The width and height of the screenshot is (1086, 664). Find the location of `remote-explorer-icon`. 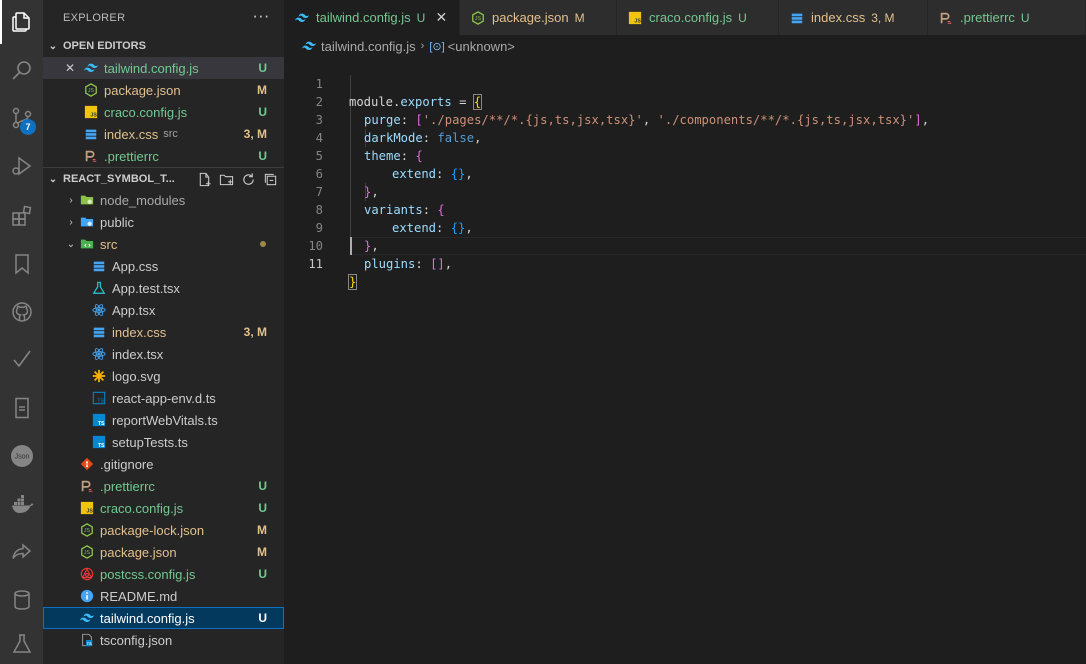

remote-explorer-icon is located at coordinates (21, 408).